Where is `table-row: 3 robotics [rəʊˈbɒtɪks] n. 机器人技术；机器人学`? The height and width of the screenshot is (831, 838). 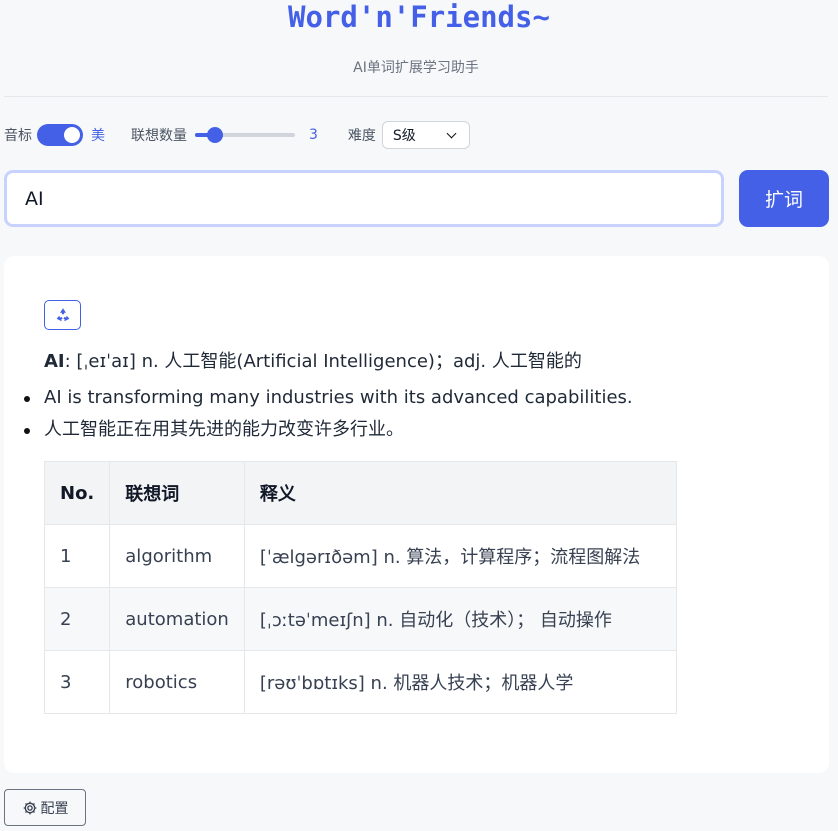 table-row: 3 robotics [rəʊˈbɒtɪks] n. 机器人技术；机器人学 is located at coordinates (360, 682).